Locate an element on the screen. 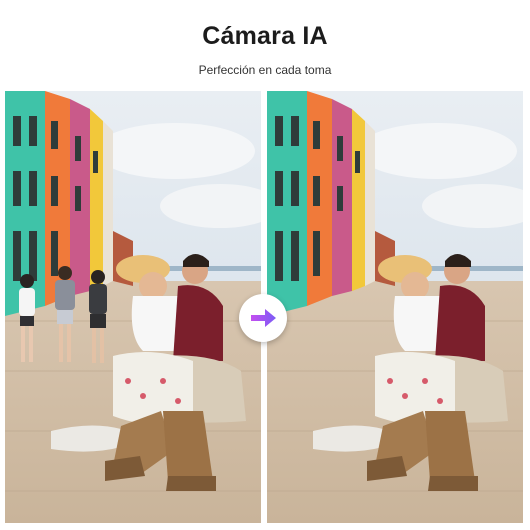 The image size is (530, 530). compare-arrow-button is located at coordinates (263, 318).